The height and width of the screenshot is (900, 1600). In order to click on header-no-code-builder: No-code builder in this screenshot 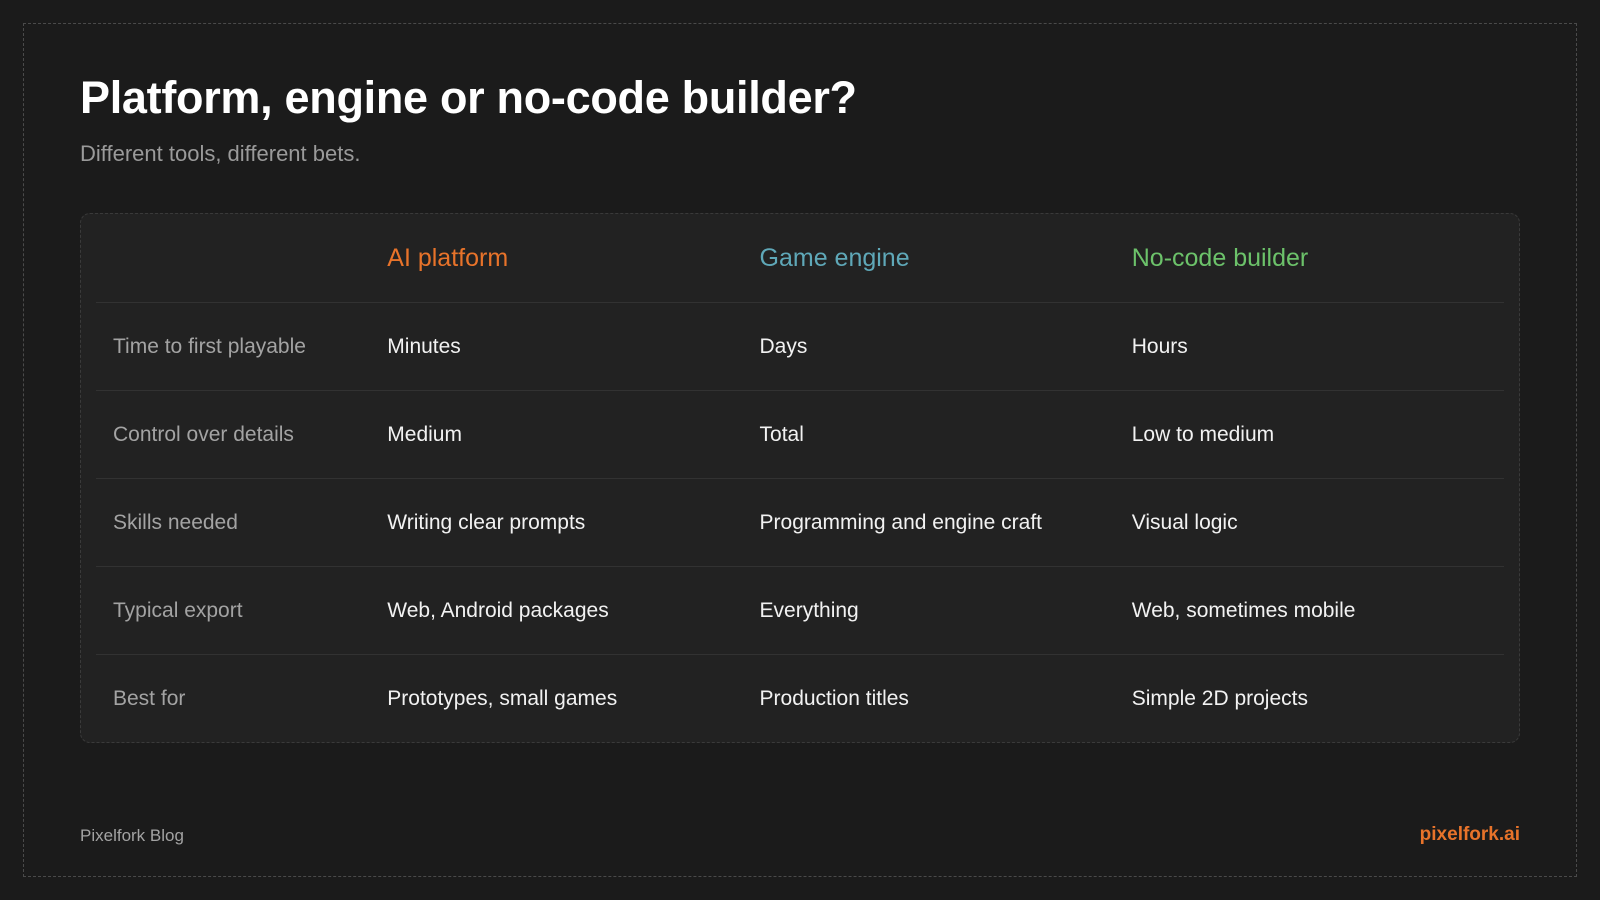, I will do `click(1220, 257)`.